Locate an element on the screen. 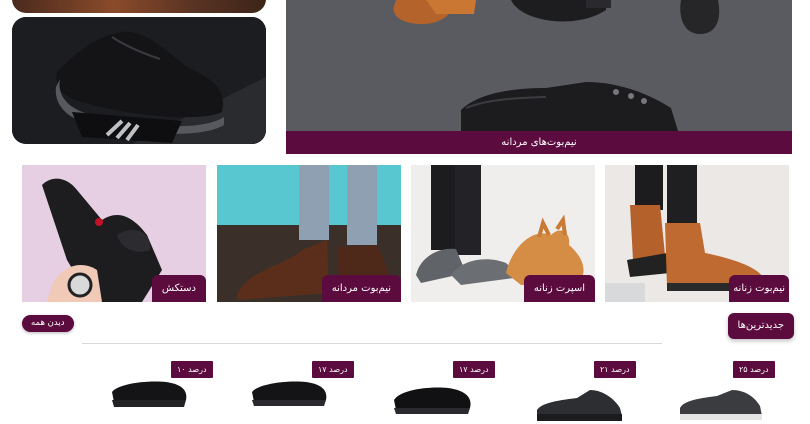 This screenshot has height=424, width=810. category-card-gloves: دستکش is located at coordinates (114, 233).